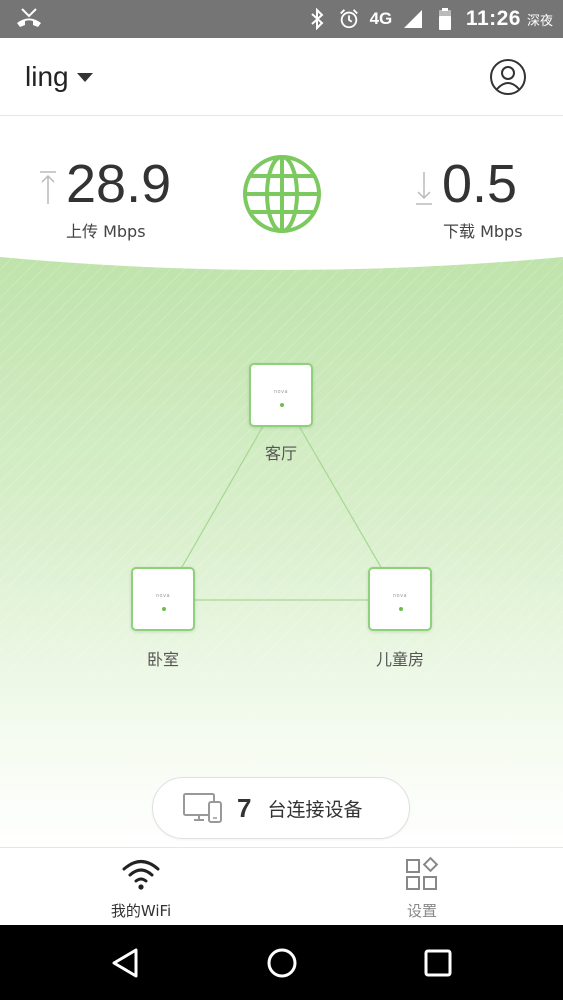 The height and width of the screenshot is (1000, 563). Describe the element at coordinates (413, 19) in the screenshot. I see `signal-icon` at that location.